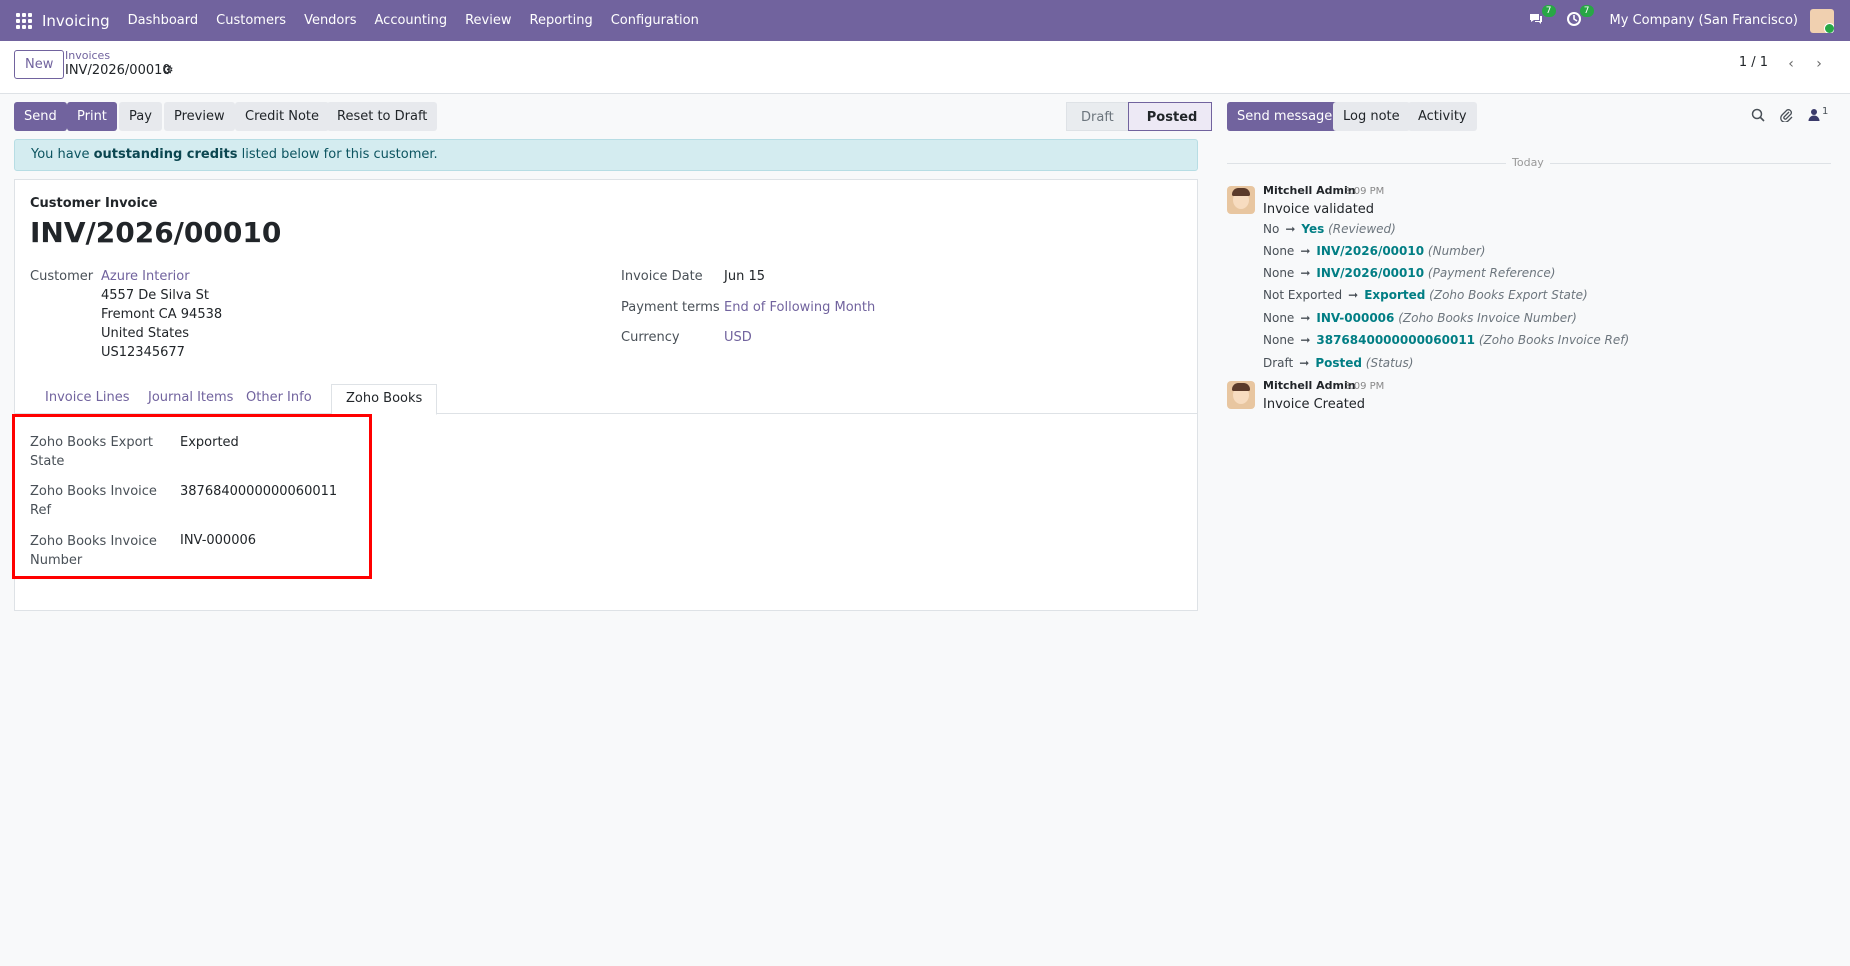 The image size is (1850, 966). I want to click on tracking-line: Draft ➞ Posted (Status), so click(1338, 363).